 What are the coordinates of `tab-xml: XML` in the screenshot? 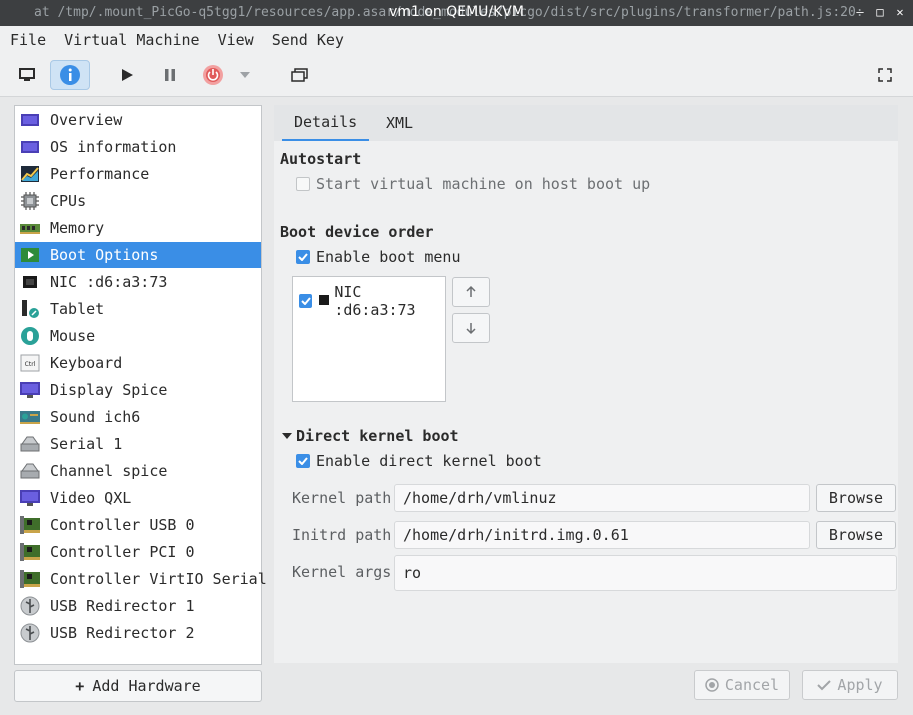 It's located at (399, 123).